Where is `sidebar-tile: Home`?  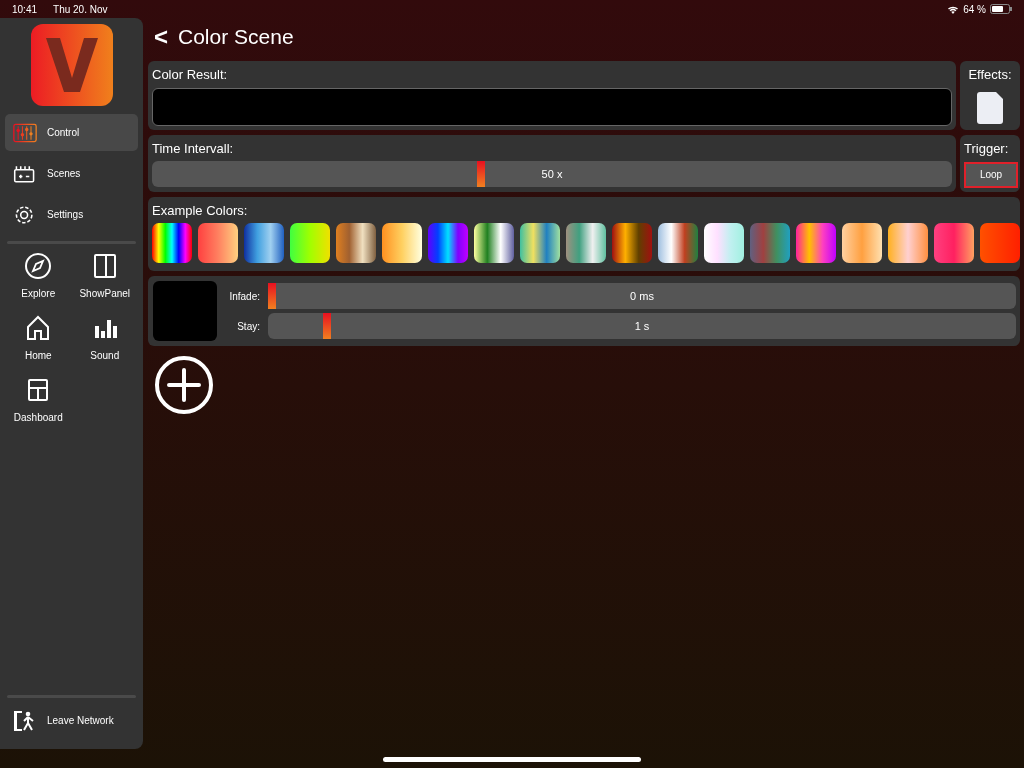 sidebar-tile: Home is located at coordinates (38, 338).